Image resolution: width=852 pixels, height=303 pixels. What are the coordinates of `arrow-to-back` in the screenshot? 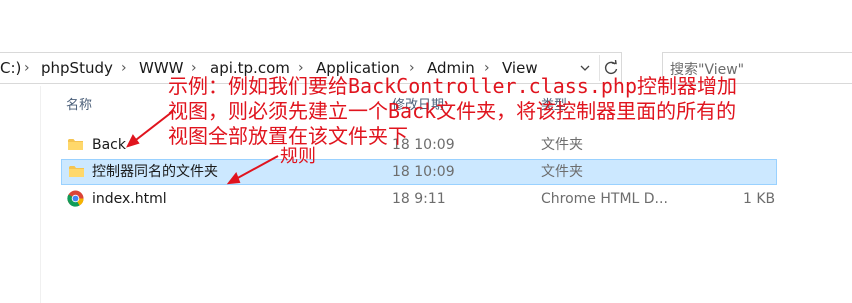 It's located at (152, 127).